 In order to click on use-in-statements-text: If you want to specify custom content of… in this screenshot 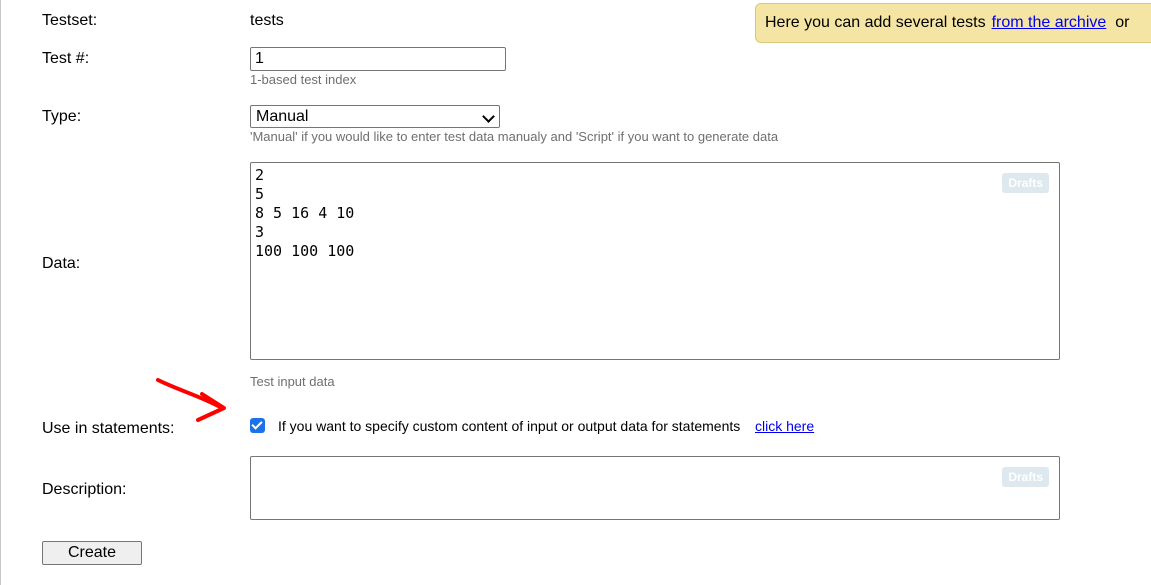, I will do `click(509, 426)`.